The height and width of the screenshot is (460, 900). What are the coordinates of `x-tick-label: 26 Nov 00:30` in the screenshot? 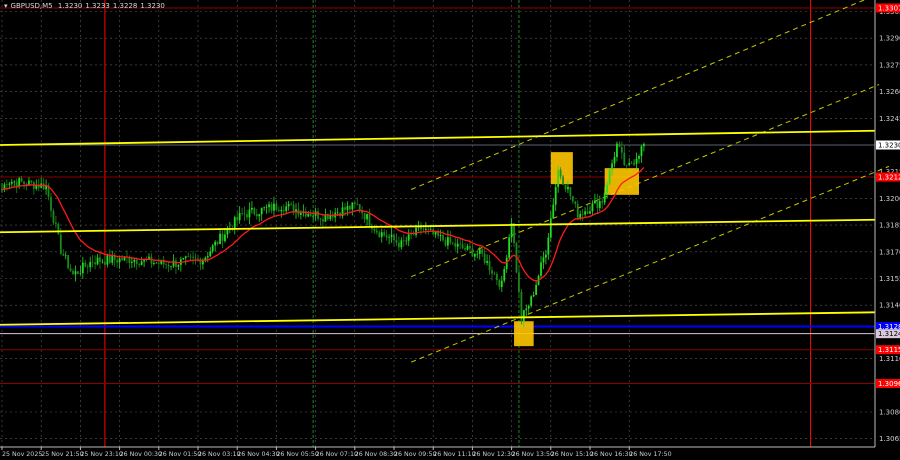 It's located at (141, 454).